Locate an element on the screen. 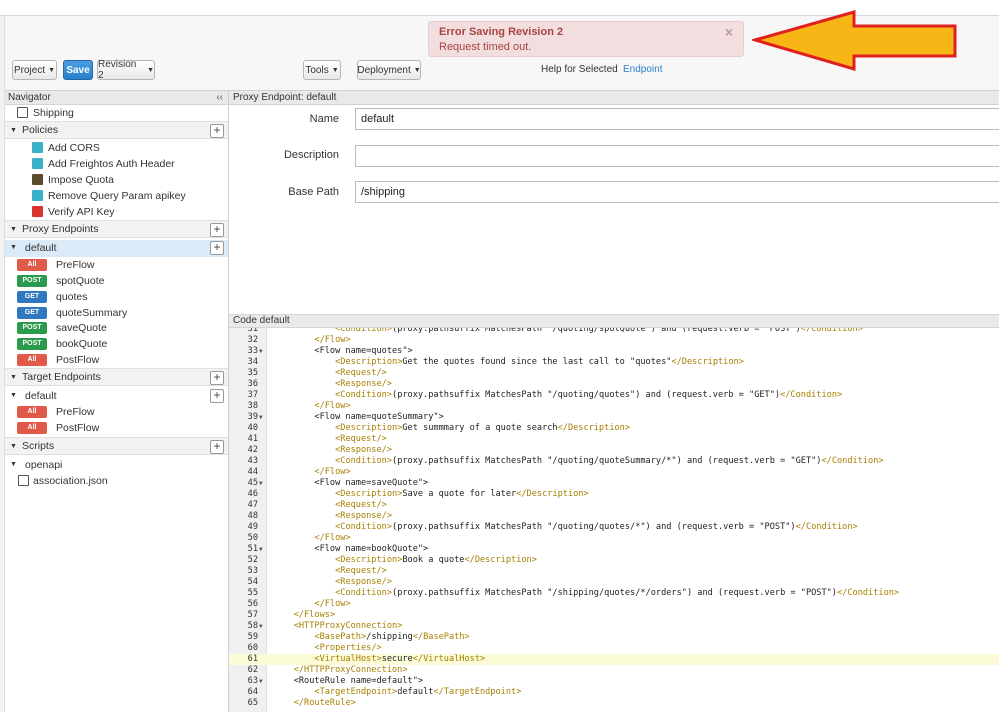 The width and height of the screenshot is (999, 712). tools-button-label: Tools is located at coordinates (317, 70).